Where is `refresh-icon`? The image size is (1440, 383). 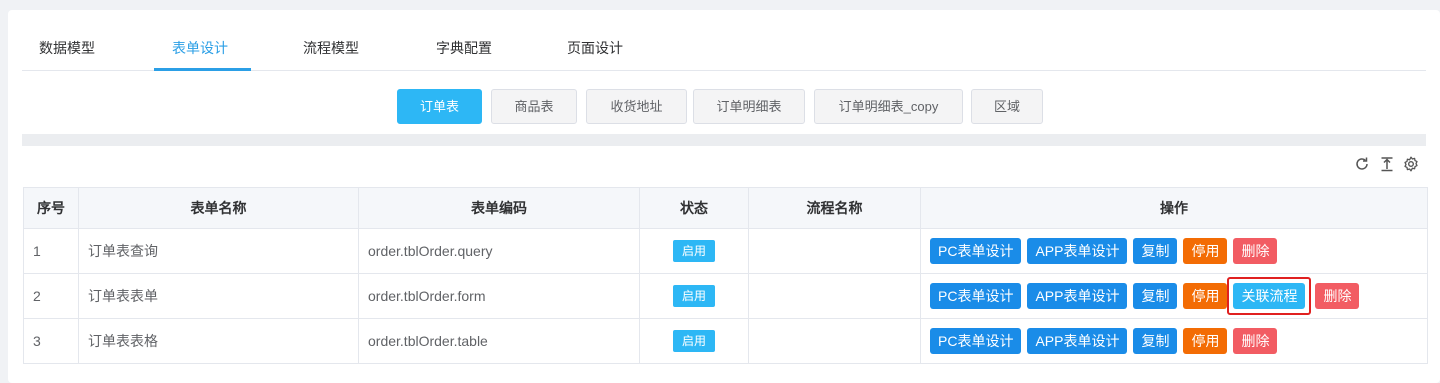
refresh-icon is located at coordinates (1362, 164).